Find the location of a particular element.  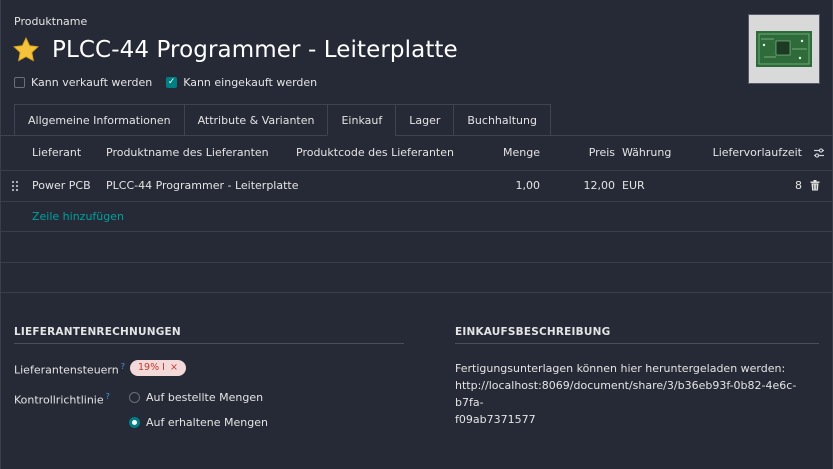

column-quantity: Menge is located at coordinates (521, 153).